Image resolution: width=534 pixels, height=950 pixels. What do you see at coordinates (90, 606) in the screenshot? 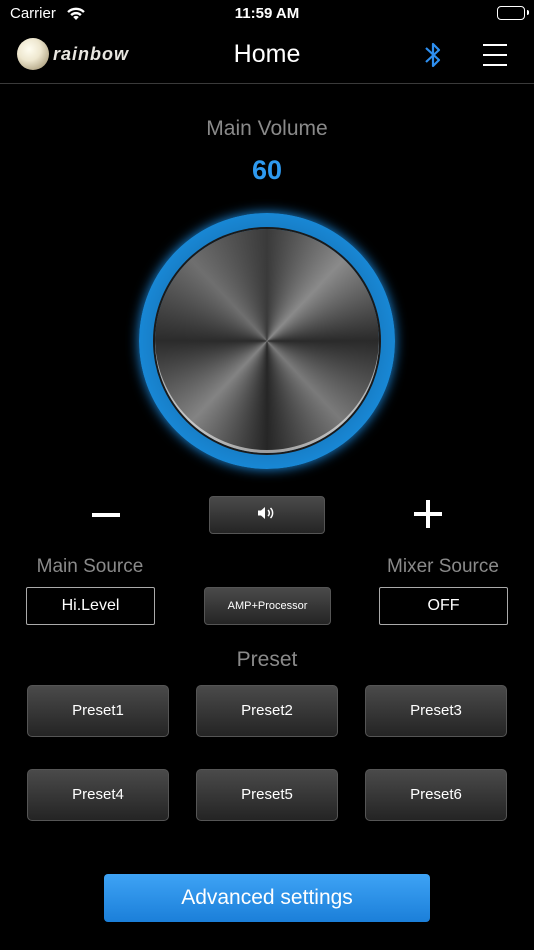
I see `main-source-select: Hi.Level` at bounding box center [90, 606].